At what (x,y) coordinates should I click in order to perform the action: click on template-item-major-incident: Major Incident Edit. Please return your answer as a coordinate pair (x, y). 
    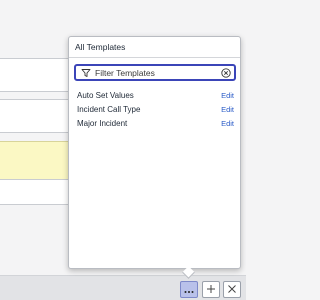
    Looking at the image, I should click on (154, 123).